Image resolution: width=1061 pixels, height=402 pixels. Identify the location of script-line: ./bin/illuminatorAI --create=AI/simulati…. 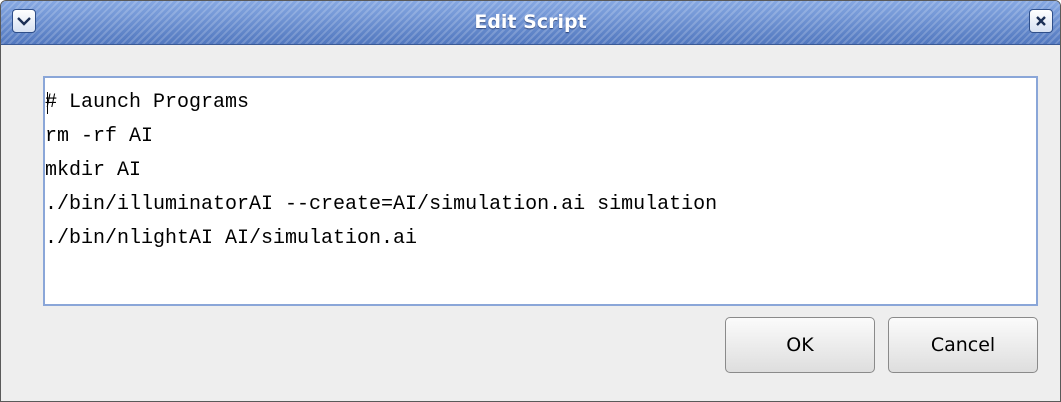
(381, 204).